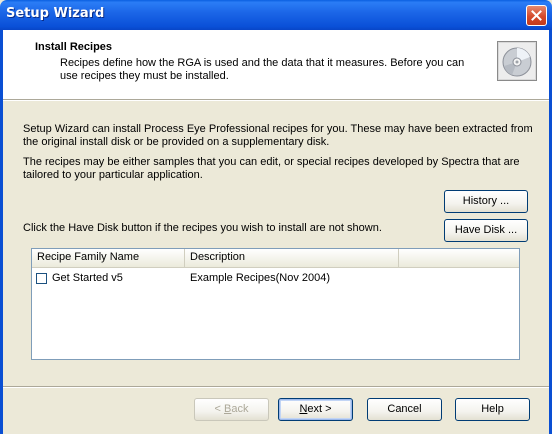 Image resolution: width=552 pixels, height=434 pixels. Describe the element at coordinates (276, 387) in the screenshot. I see `footer-separator` at that location.